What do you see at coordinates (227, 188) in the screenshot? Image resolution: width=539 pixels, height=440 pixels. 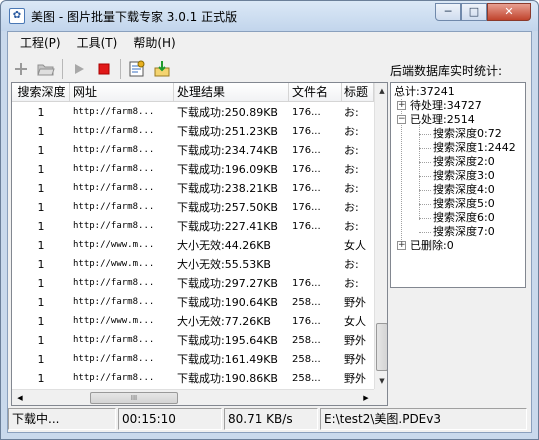 I see `cell-result: 下载成功:238.21KB` at bounding box center [227, 188].